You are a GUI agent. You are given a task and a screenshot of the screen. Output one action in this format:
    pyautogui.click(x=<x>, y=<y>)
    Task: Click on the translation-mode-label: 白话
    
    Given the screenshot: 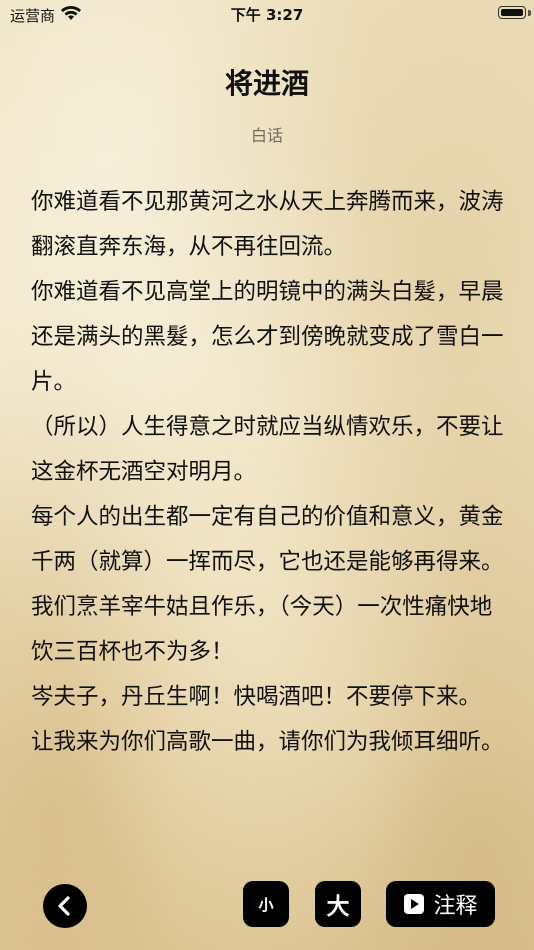 What is the action you would take?
    pyautogui.click(x=266, y=135)
    